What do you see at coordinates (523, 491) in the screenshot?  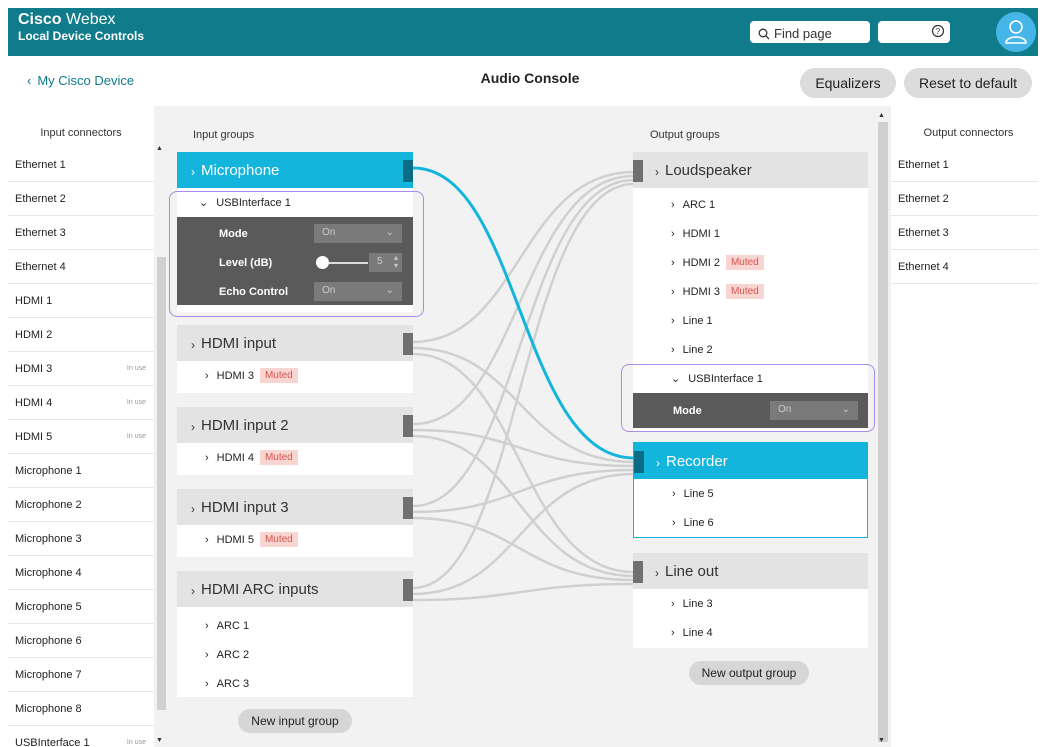 I see `wire-hdmi-input3-recorder` at bounding box center [523, 491].